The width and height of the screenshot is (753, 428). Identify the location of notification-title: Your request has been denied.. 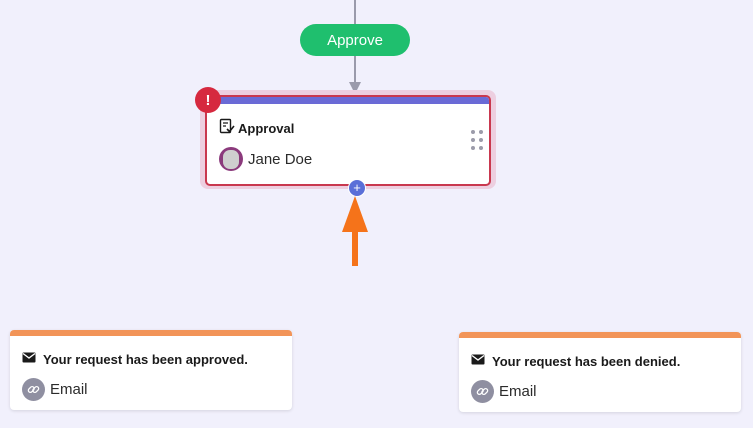
(586, 361).